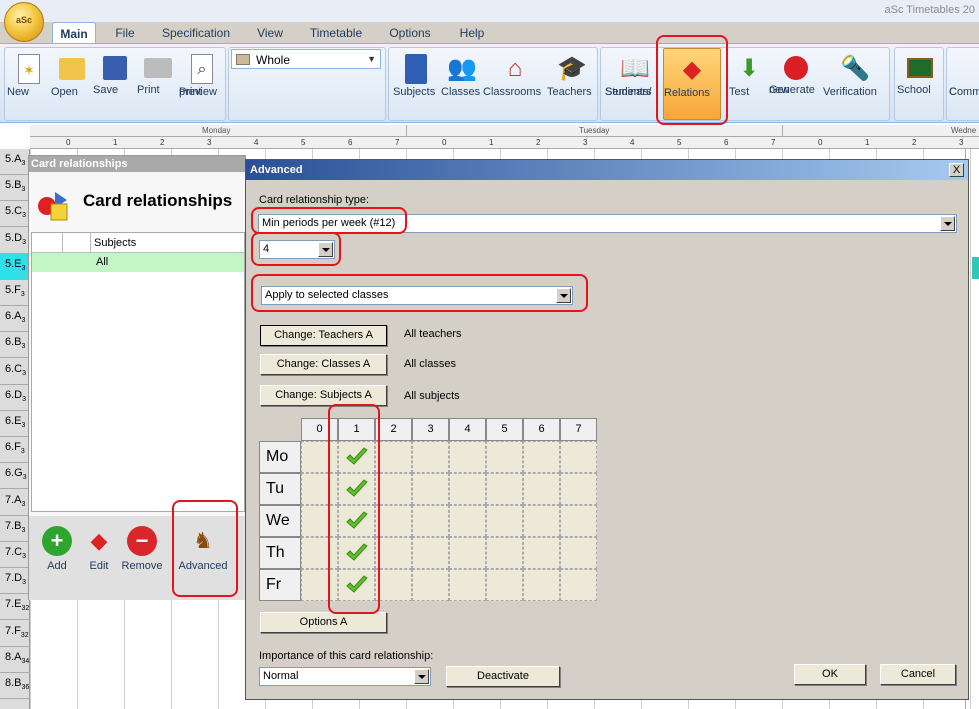 Image resolution: width=979 pixels, height=709 pixels. What do you see at coordinates (393, 429) in the screenshot?
I see `matrix-period-header: 2` at bounding box center [393, 429].